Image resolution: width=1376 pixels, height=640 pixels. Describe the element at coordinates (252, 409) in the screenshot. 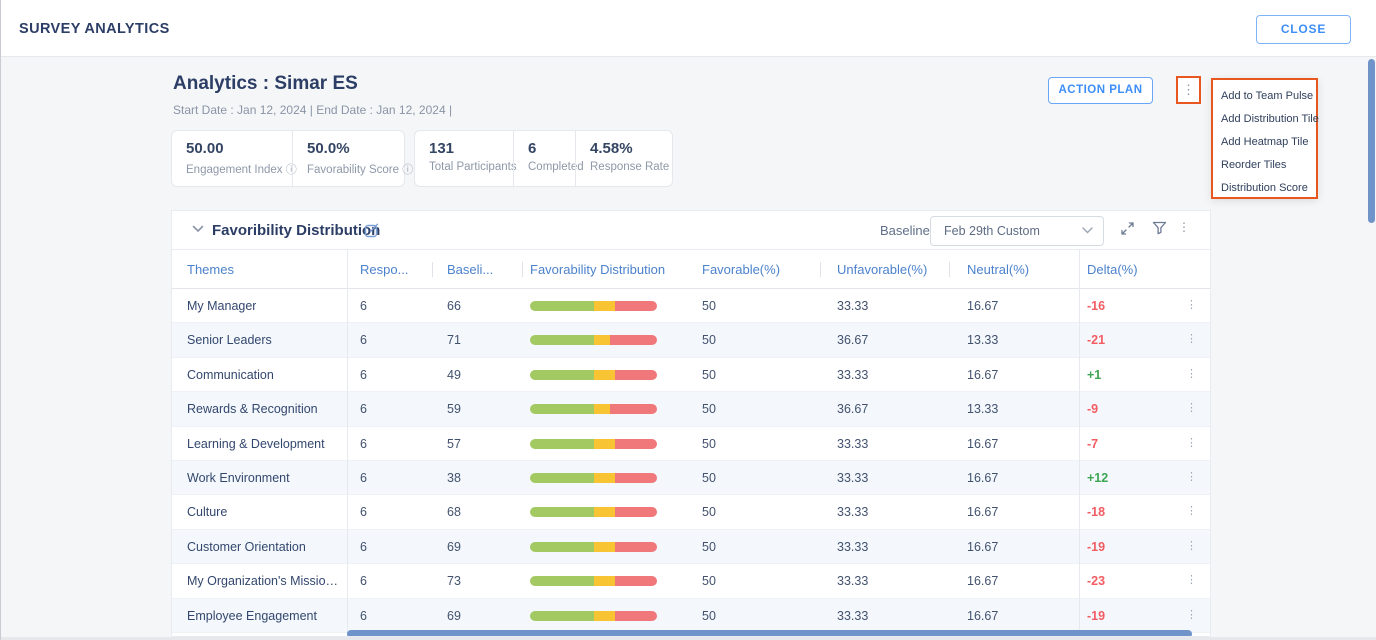

I see `theme-cell: Rewards & Recognition` at that location.